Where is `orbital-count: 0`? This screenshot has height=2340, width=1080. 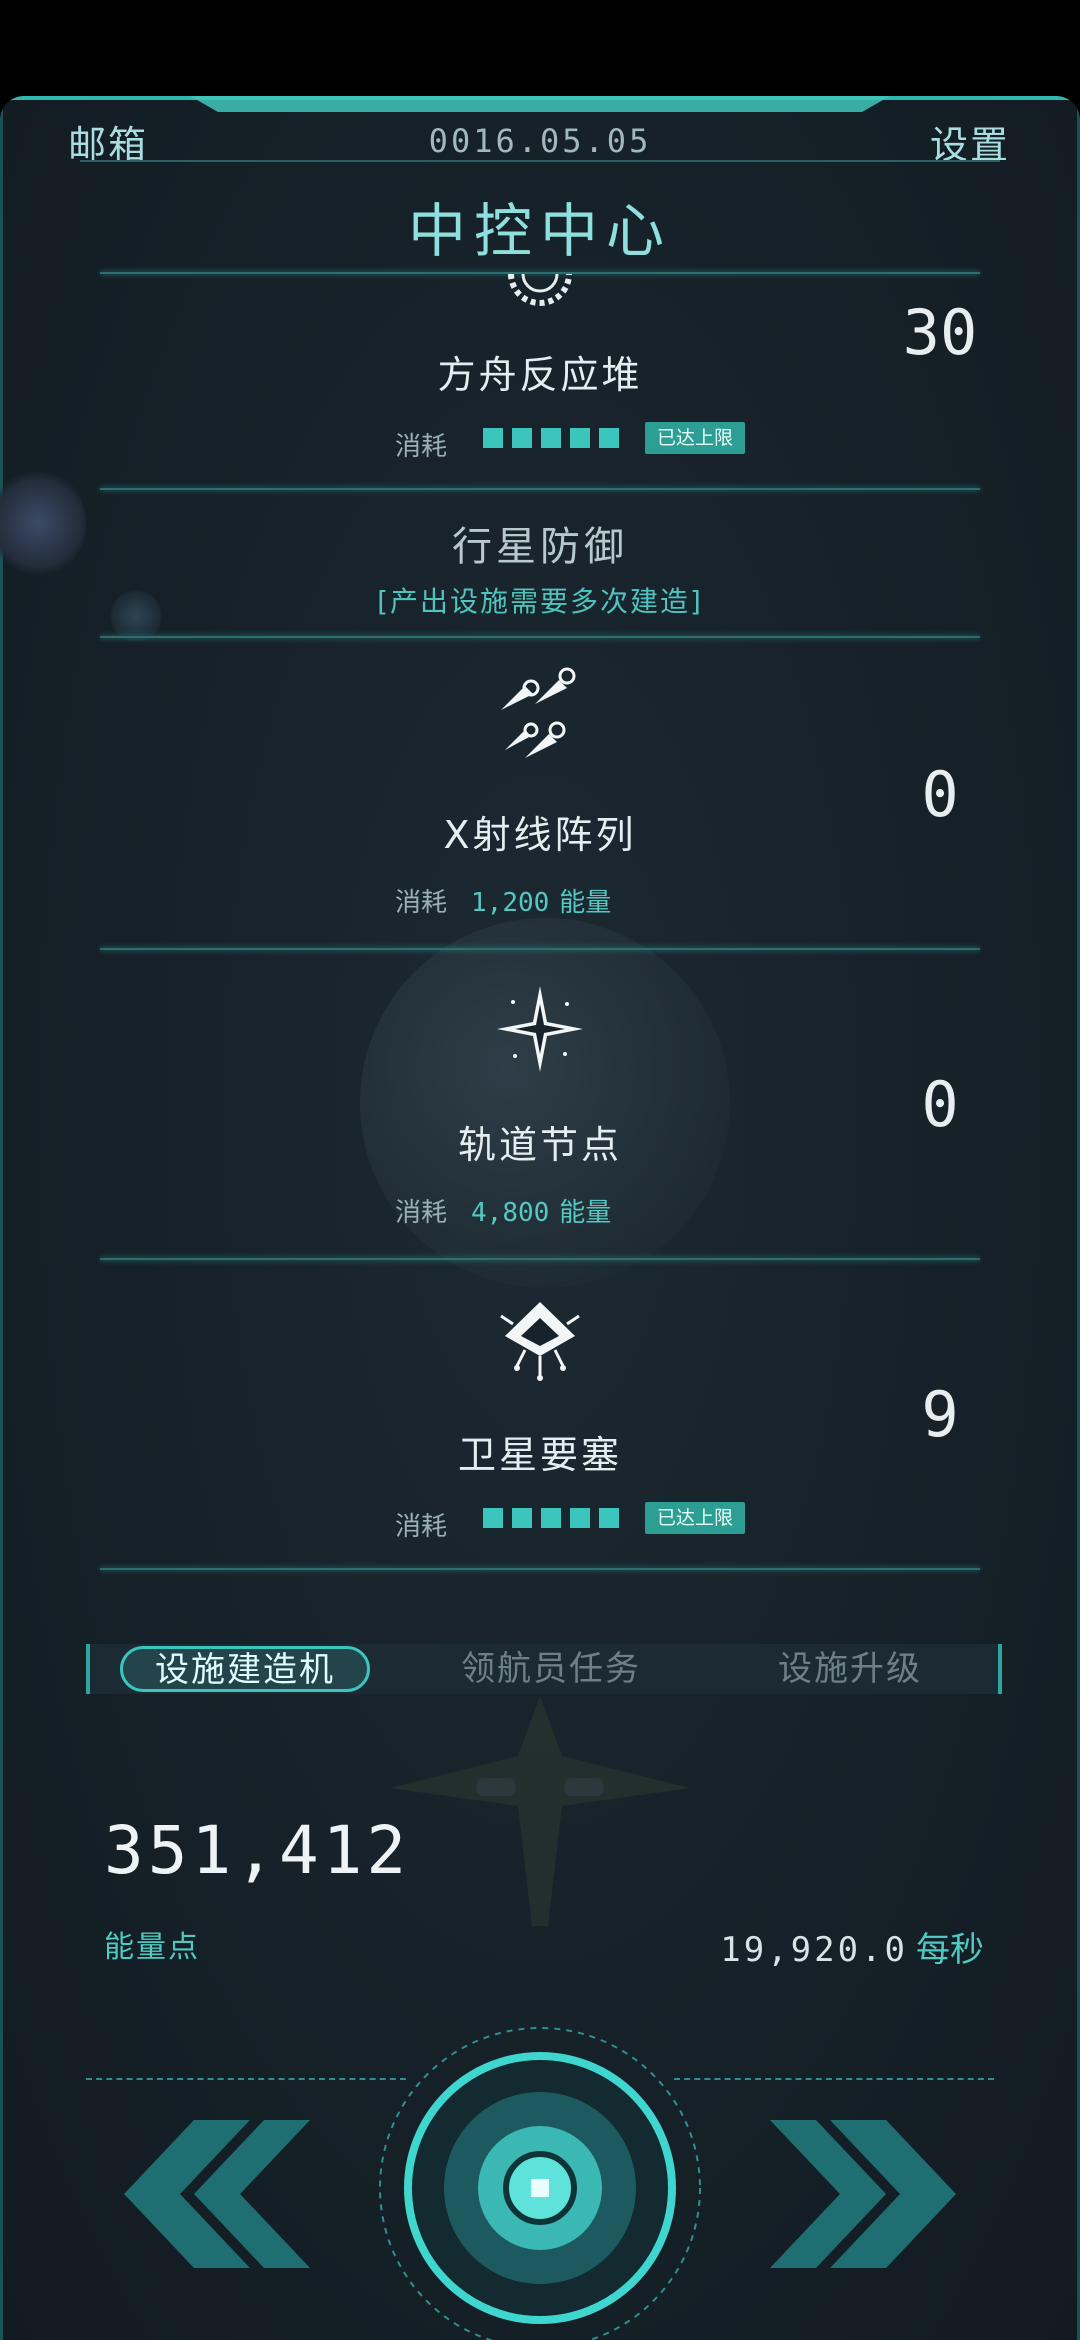 orbital-count: 0 is located at coordinates (940, 1104).